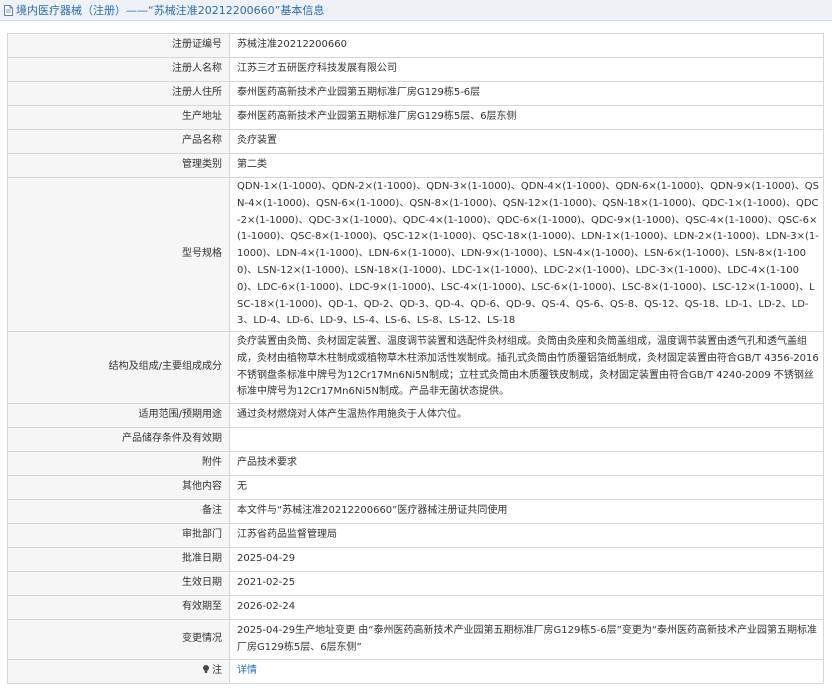  Describe the element at coordinates (416, 10) in the screenshot. I see `page-header: 境内医疗器械（注册）——“苏械注准20212200660”基本信息` at that location.